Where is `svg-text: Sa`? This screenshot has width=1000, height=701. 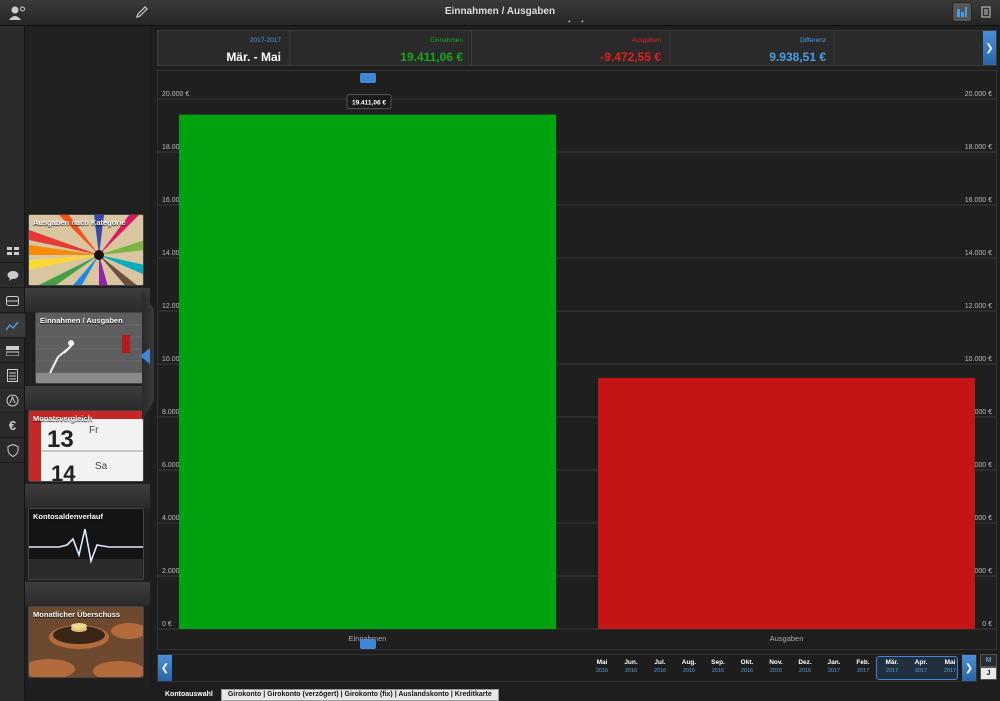
svg-text: Sa is located at coordinates (101, 466).